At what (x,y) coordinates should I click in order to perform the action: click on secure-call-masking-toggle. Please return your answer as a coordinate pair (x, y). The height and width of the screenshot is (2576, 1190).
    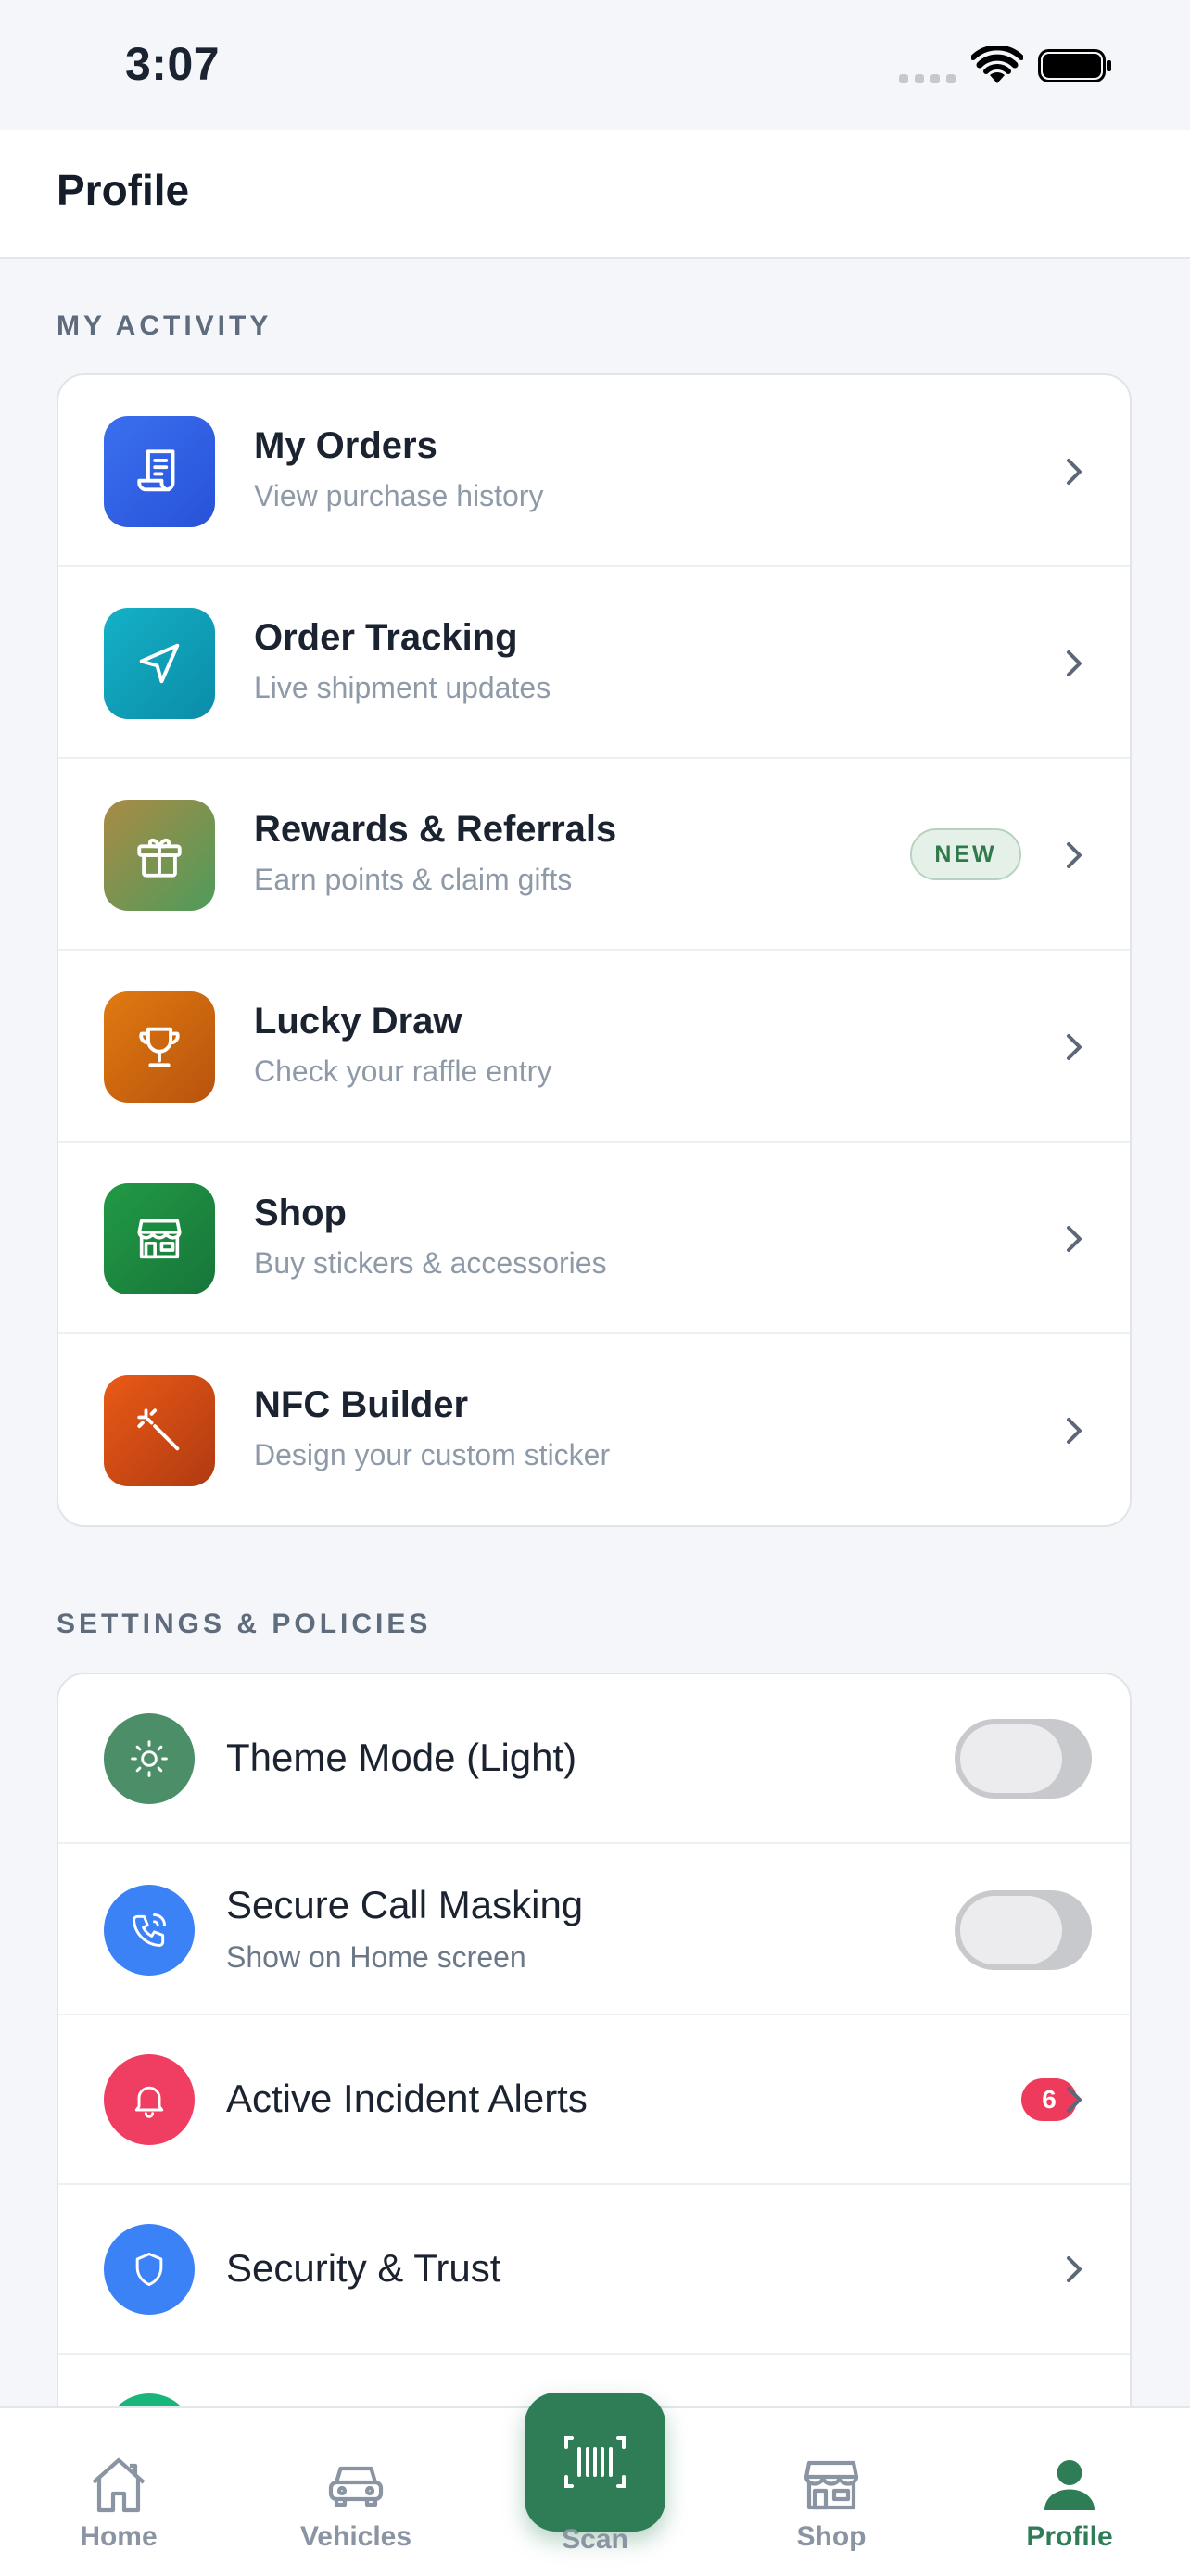
    Looking at the image, I should click on (1023, 1930).